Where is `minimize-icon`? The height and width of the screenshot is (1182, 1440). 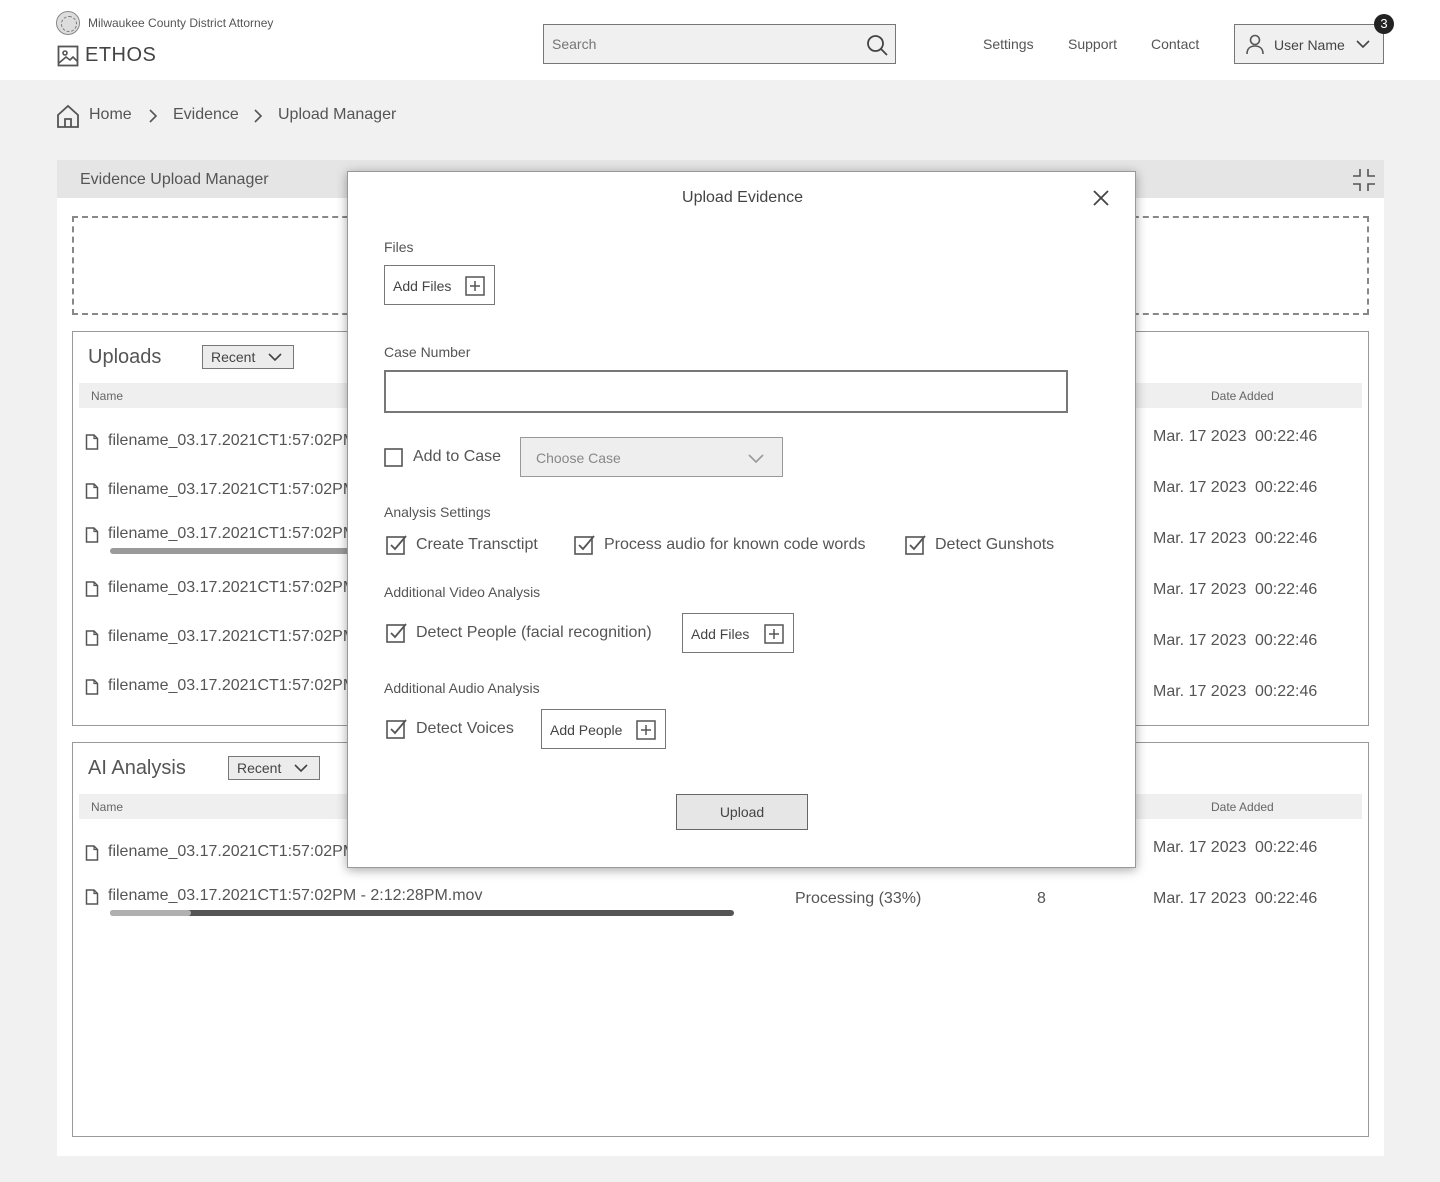 minimize-icon is located at coordinates (1364, 180).